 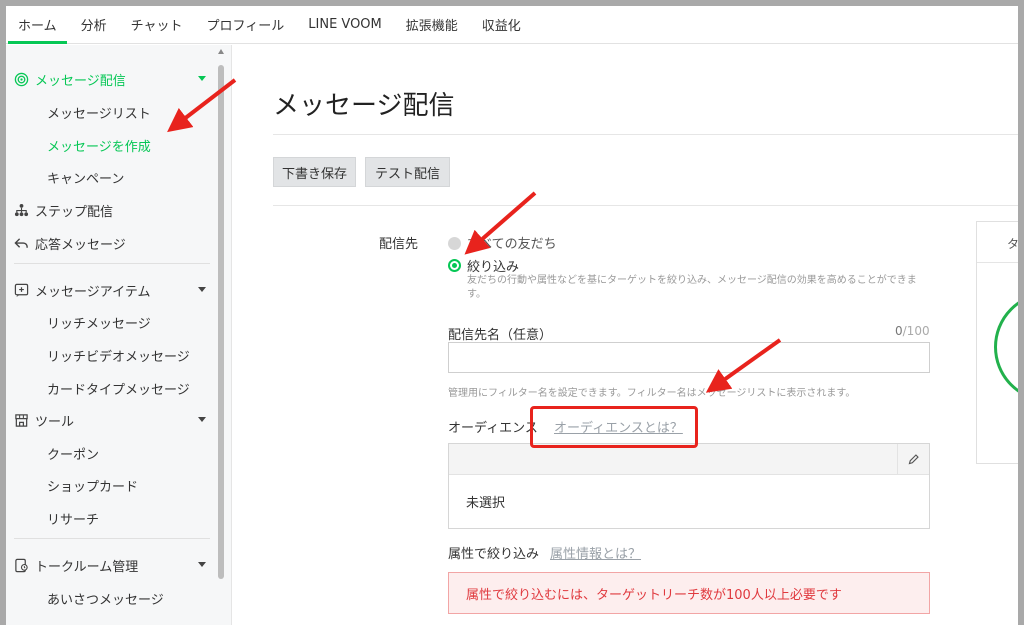 I want to click on sidebar-item-shop-card: ショップカード, so click(x=111, y=485).